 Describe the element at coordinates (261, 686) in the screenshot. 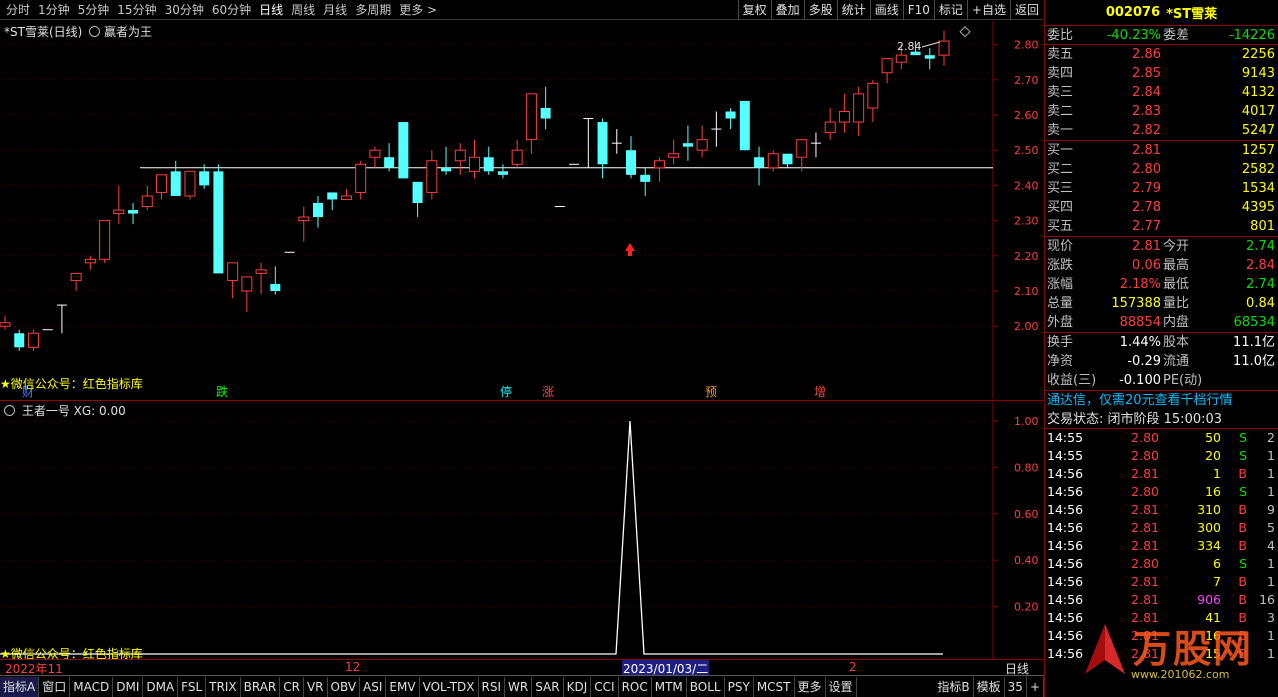

I see `indicator-tab-7: BRAR` at that location.